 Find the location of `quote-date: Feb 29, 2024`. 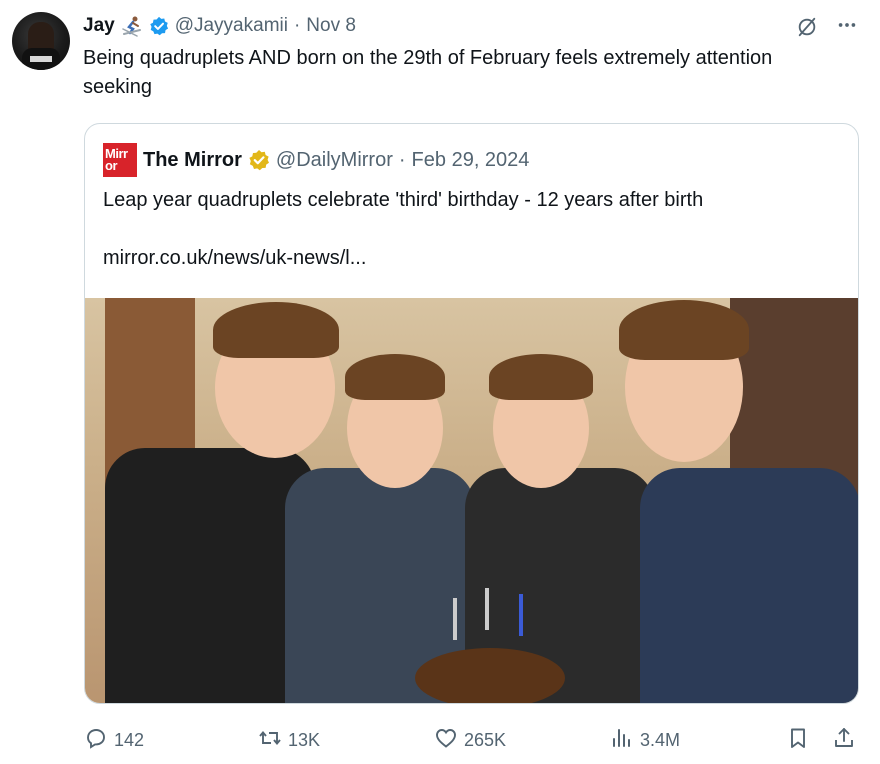

quote-date: Feb 29, 2024 is located at coordinates (471, 160).